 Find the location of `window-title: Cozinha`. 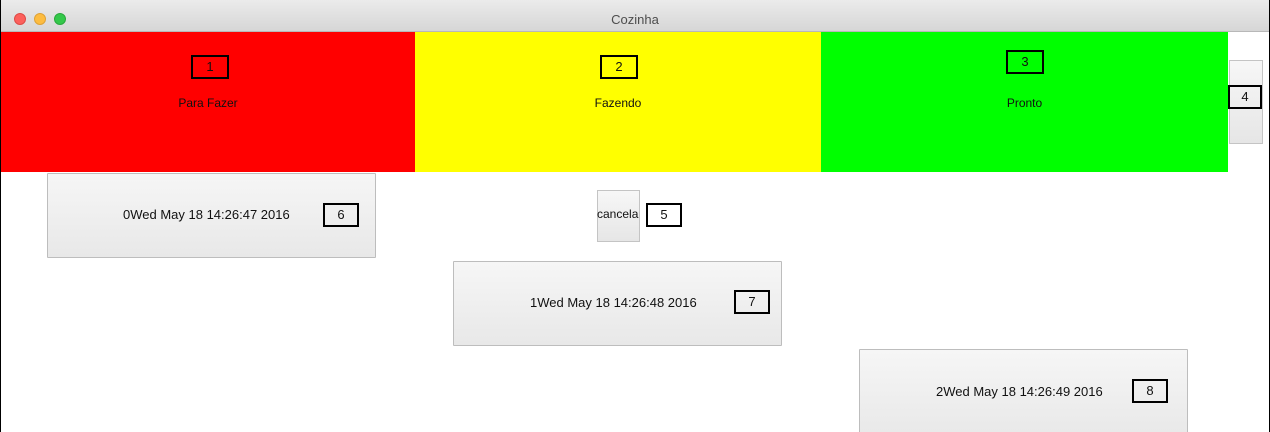

window-title: Cozinha is located at coordinates (635, 19).